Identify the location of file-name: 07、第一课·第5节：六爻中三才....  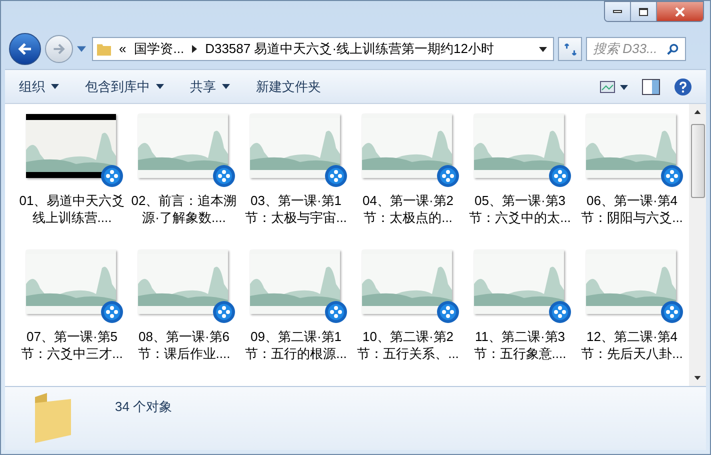
(72, 345).